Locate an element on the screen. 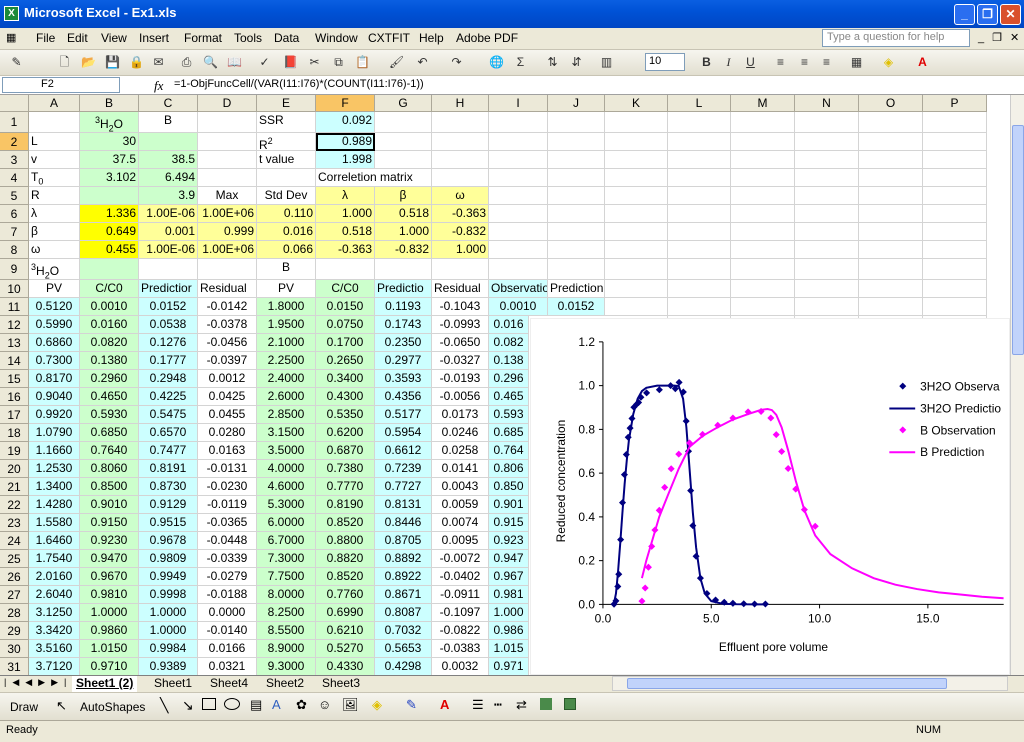 This screenshot has width=1024, height=742. cell-b27: 0.9810 is located at coordinates (109, 595).